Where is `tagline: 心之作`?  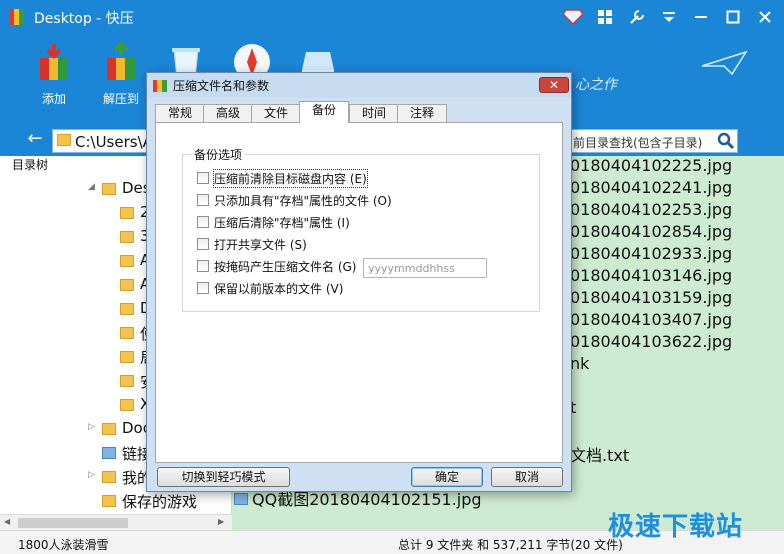
tagline: 心之作 is located at coordinates (596, 85).